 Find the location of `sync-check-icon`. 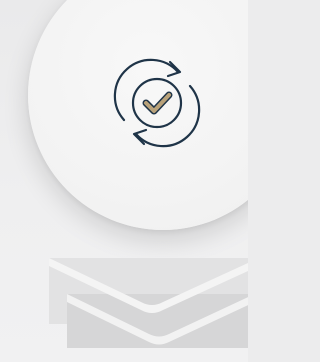

sync-check-icon is located at coordinates (157, 103).